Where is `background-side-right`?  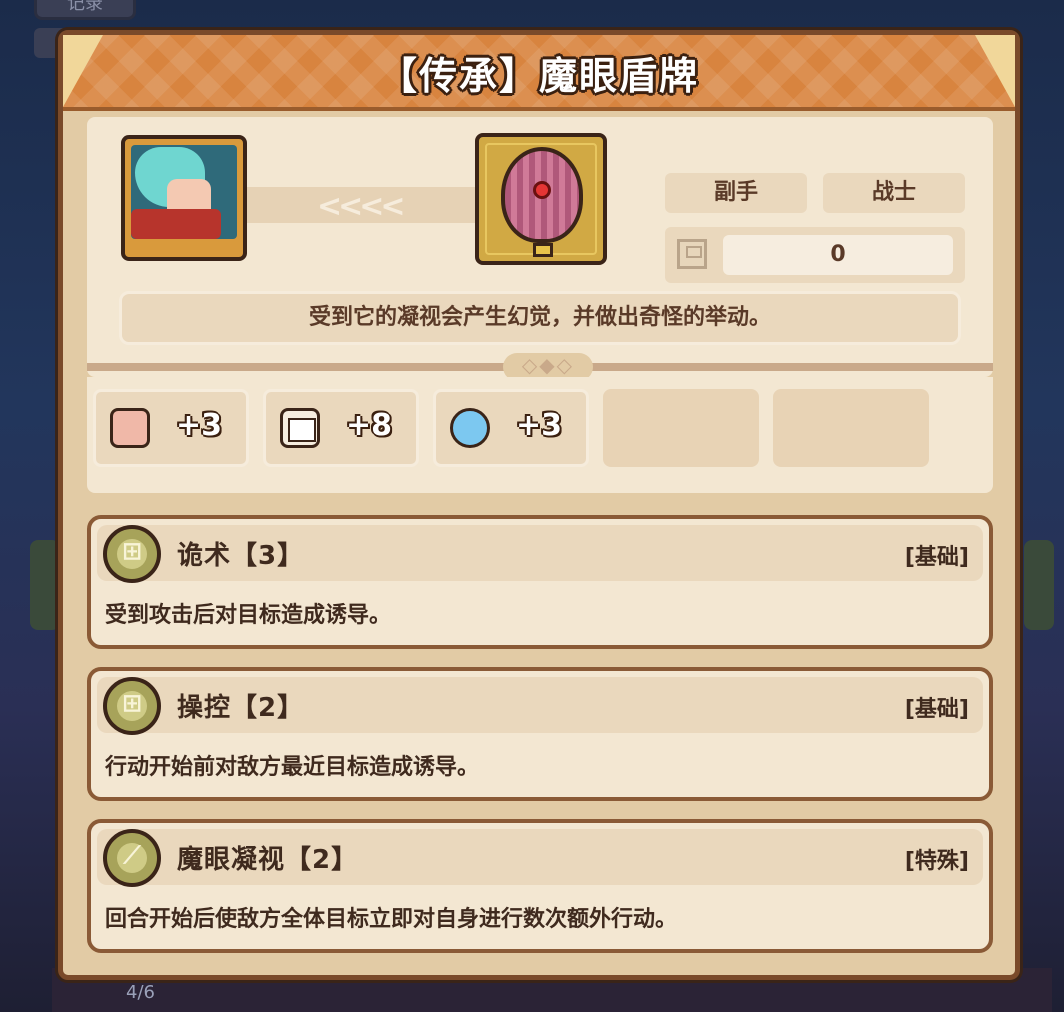 background-side-right is located at coordinates (1039, 585).